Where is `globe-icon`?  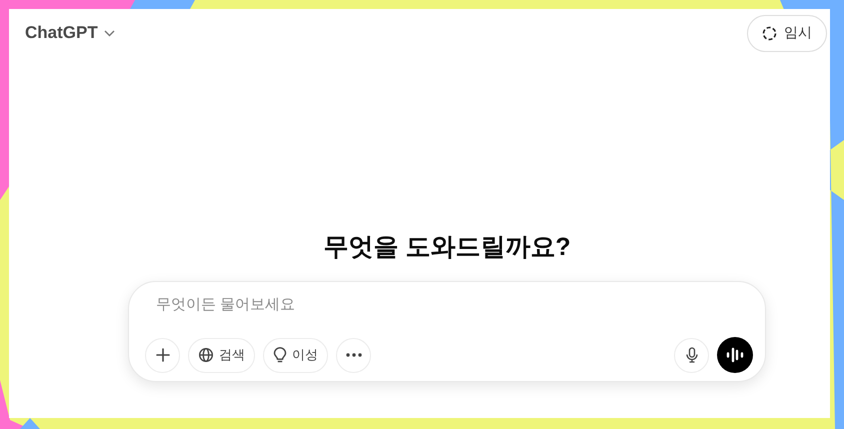 globe-icon is located at coordinates (206, 355).